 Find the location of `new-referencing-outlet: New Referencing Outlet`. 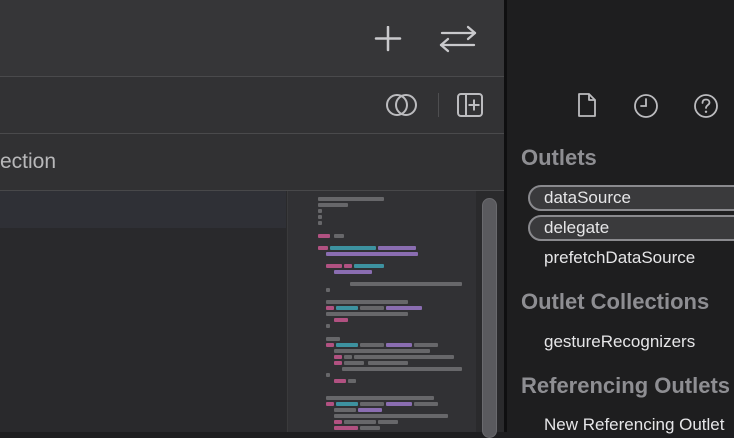

new-referencing-outlet: New Referencing Outlet is located at coordinates (634, 425).